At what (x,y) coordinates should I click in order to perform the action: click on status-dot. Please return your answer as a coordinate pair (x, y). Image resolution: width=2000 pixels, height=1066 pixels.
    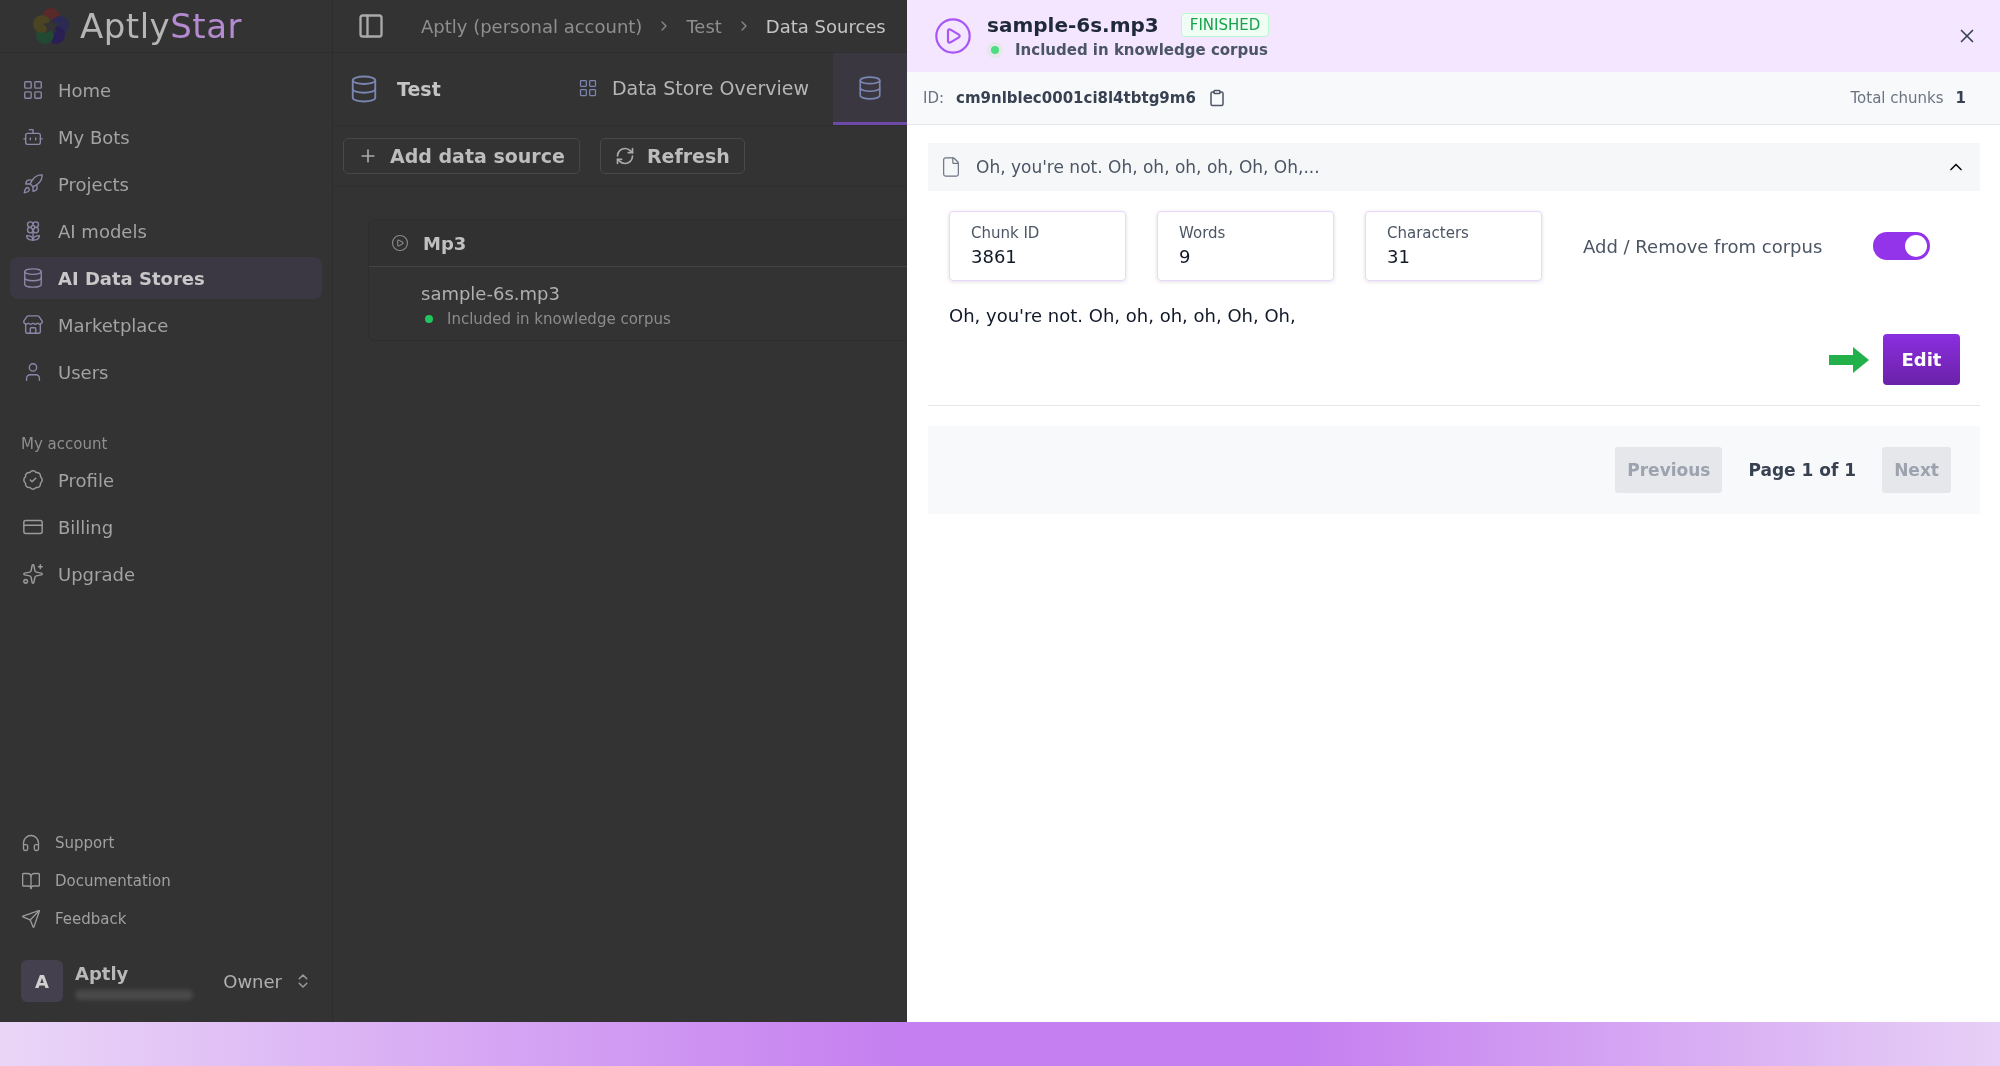
    Looking at the image, I should click on (995, 50).